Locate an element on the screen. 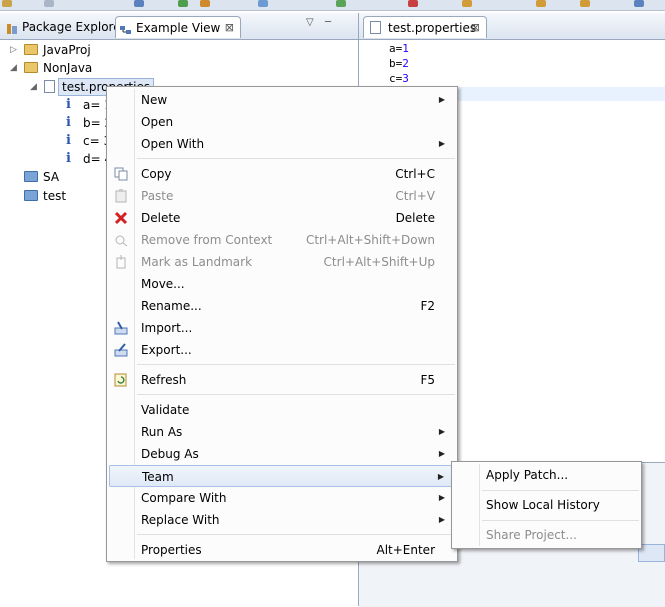 Image resolution: width=665 pixels, height=607 pixels. project-icon is located at coordinates (31, 49).